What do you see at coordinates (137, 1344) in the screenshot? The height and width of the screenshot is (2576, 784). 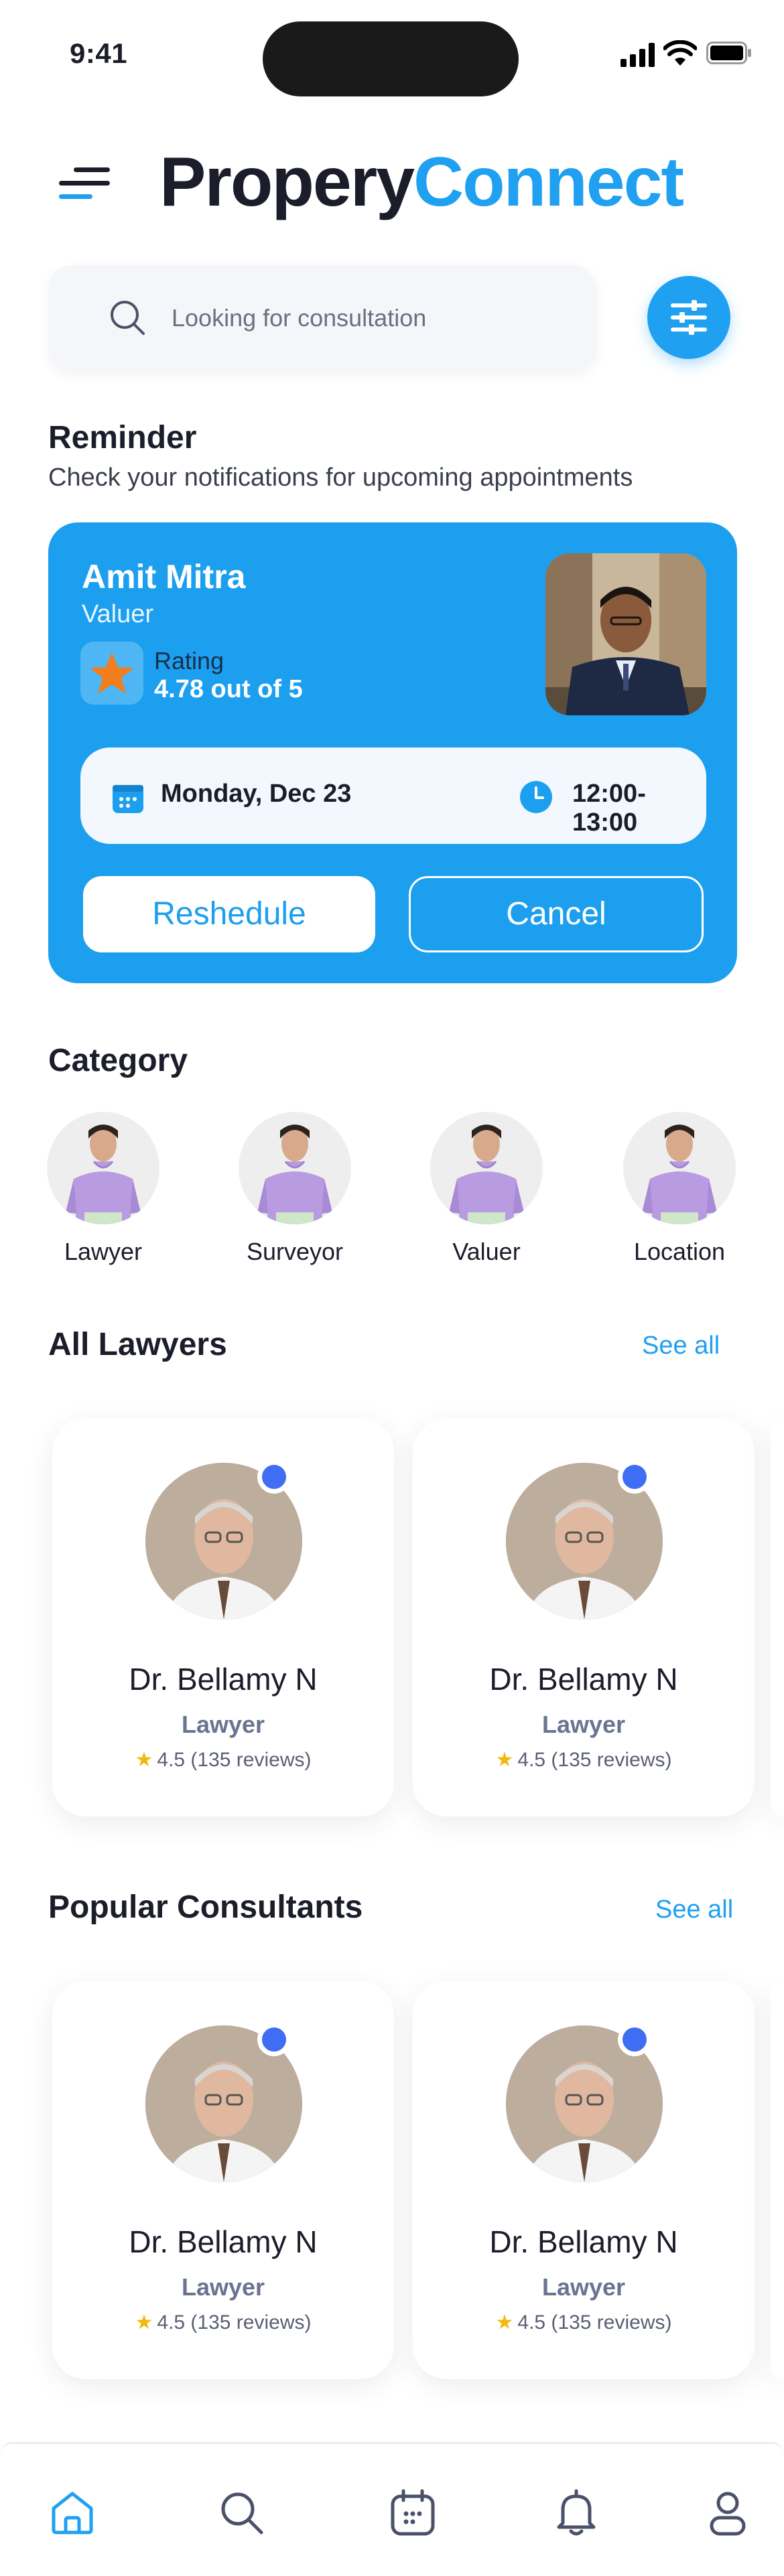 I see `all-lawyers-title: All Lawyers` at bounding box center [137, 1344].